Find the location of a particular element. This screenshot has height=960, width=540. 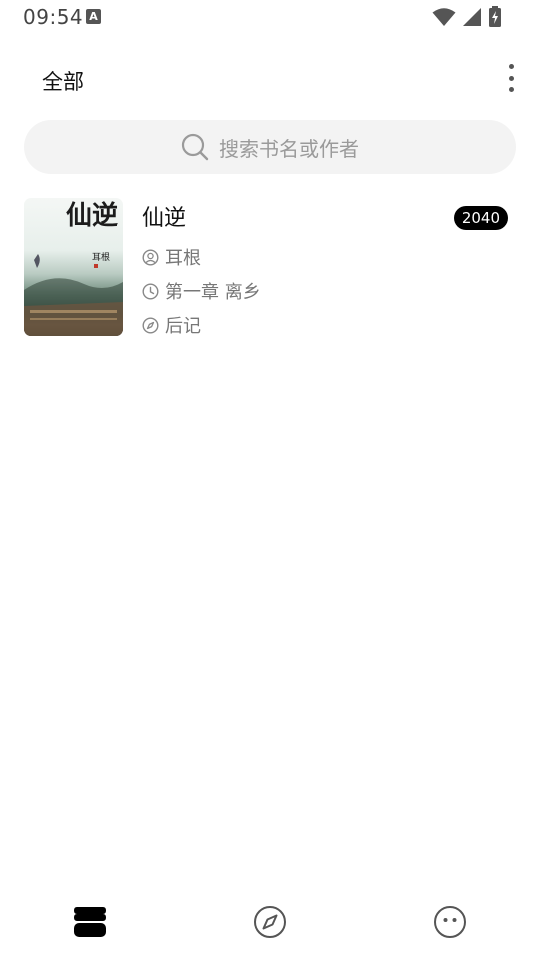

top-bar: 全部 is located at coordinates (270, 80).